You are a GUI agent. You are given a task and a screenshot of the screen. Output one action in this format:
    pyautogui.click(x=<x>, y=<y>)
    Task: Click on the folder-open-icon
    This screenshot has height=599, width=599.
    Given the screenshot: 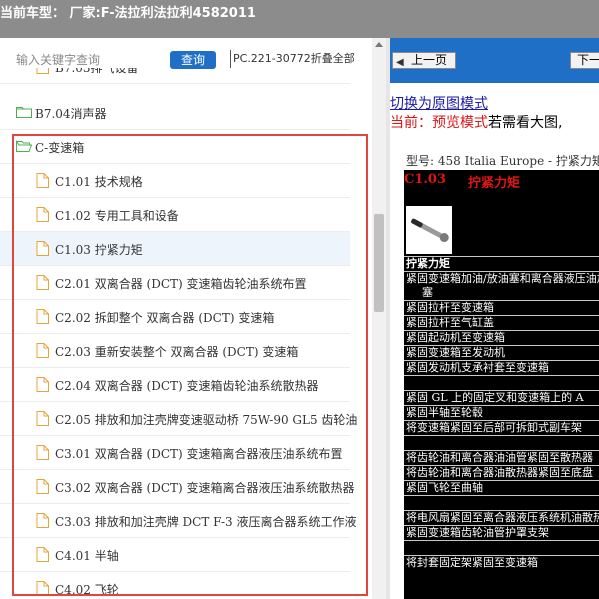 What is the action you would take?
    pyautogui.click(x=24, y=145)
    